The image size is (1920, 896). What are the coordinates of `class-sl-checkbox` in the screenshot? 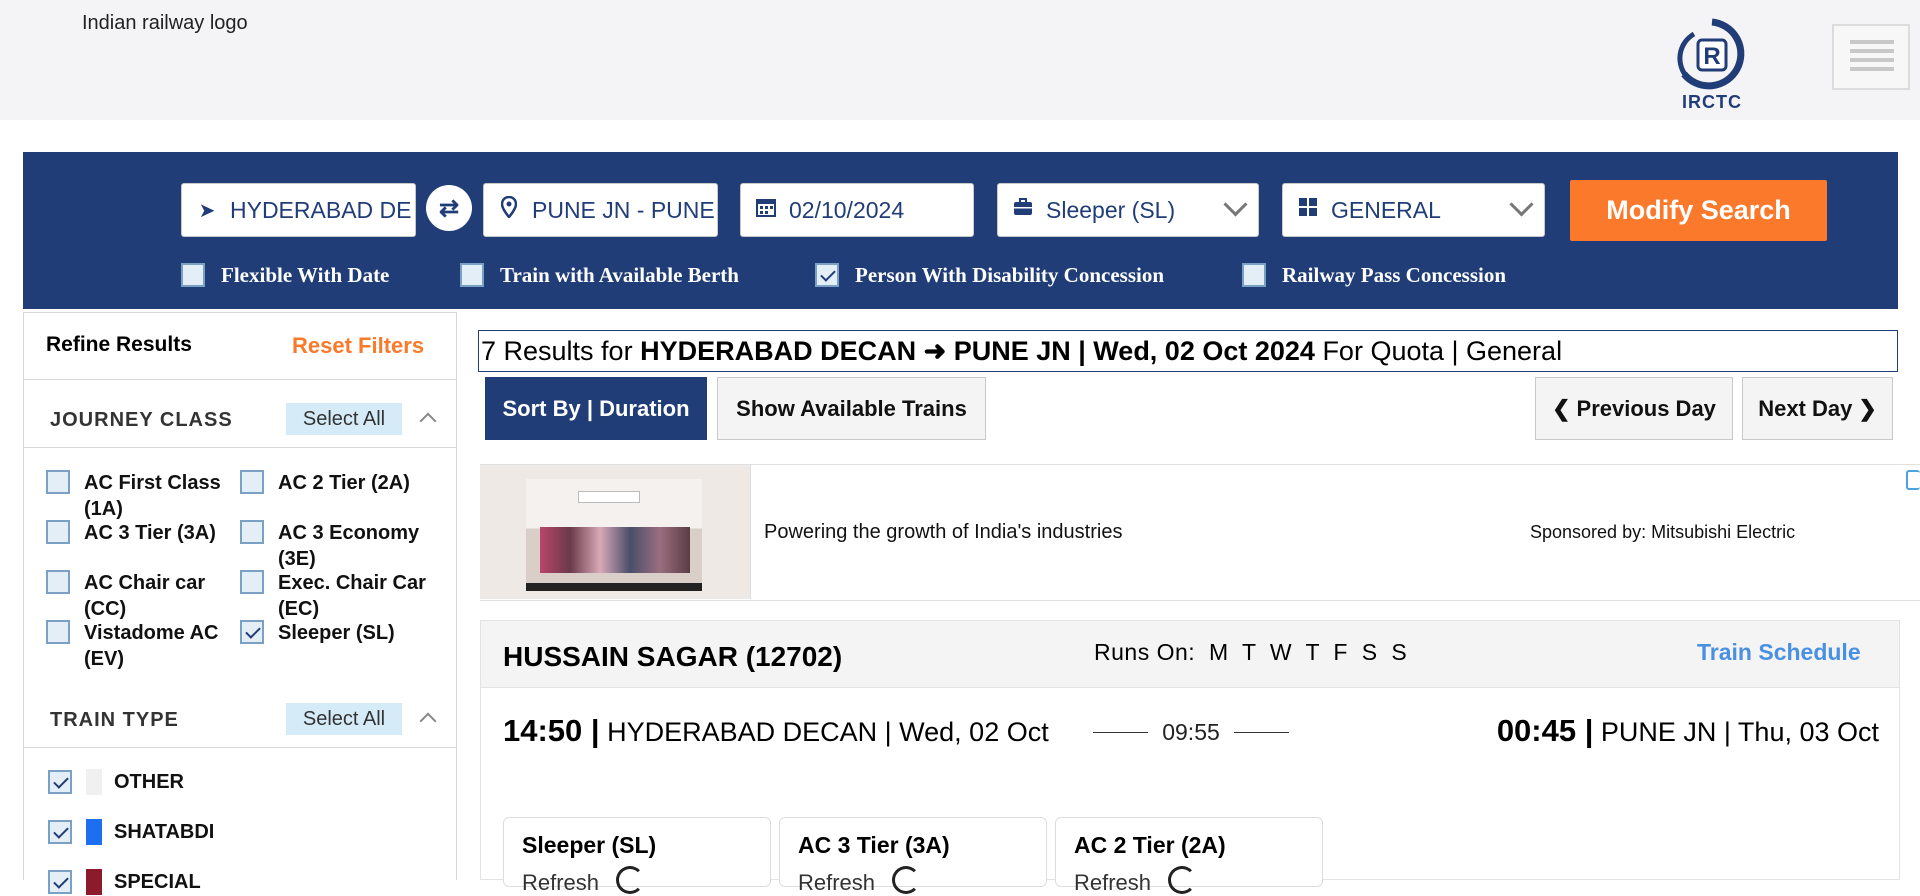 It's located at (252, 632).